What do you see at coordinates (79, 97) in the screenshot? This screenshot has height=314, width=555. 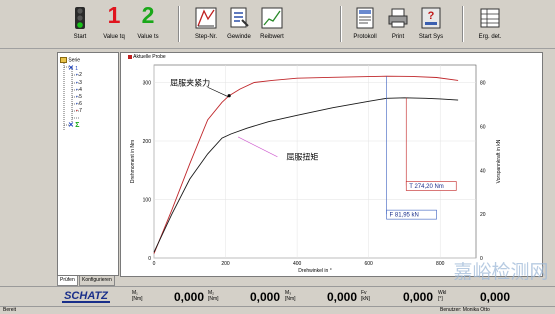 I see `tree-item-5: ▪ 5` at bounding box center [79, 97].